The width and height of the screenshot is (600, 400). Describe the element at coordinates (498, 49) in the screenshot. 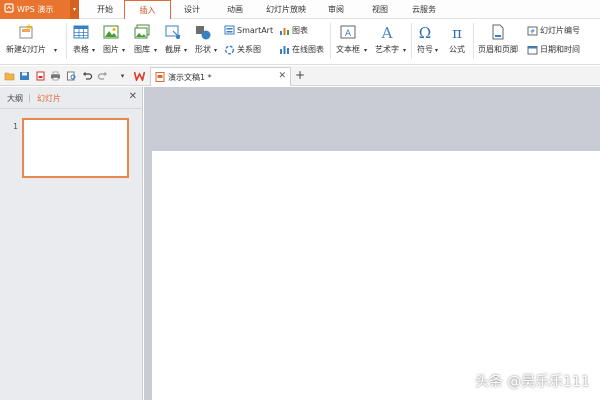

I see `header-footer-label: 页眉和页脚` at that location.